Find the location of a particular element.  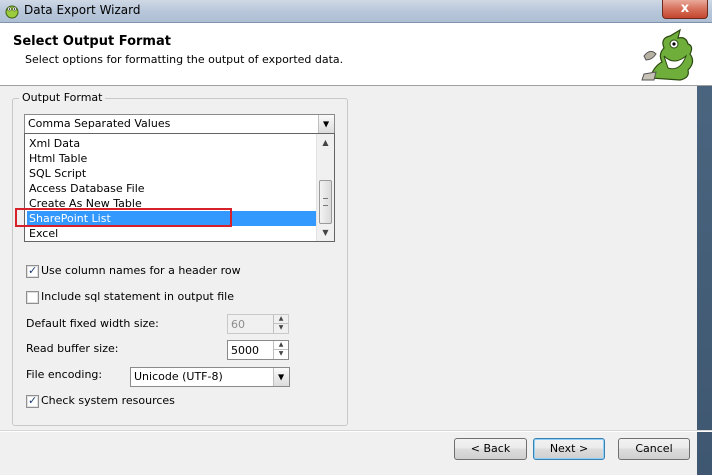

scroll-up-icon: ▲ is located at coordinates (325, 142).